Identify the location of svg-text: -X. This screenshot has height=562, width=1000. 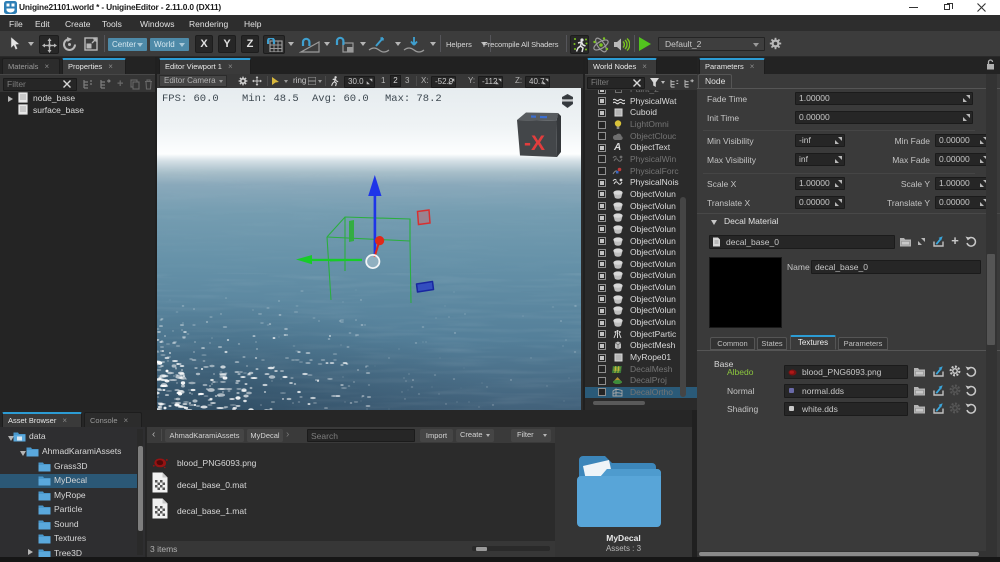
(534, 143).